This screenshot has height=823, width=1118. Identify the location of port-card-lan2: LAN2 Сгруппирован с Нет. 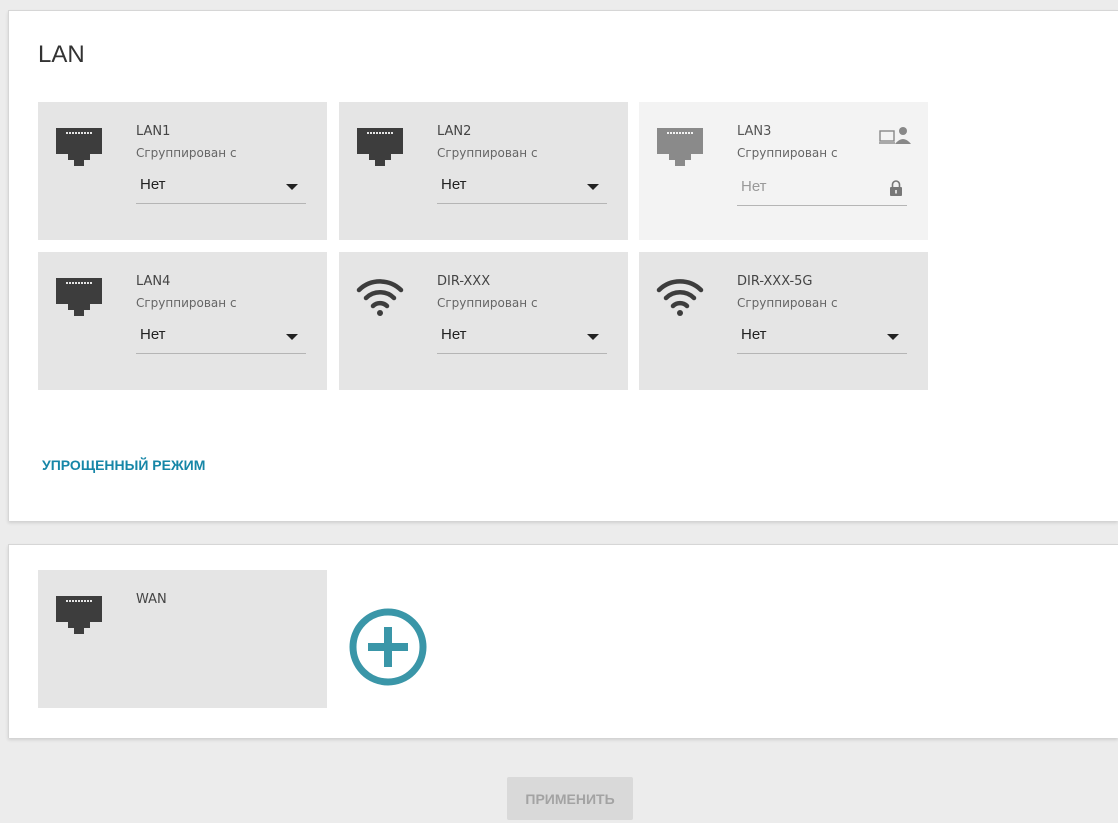
(483, 171).